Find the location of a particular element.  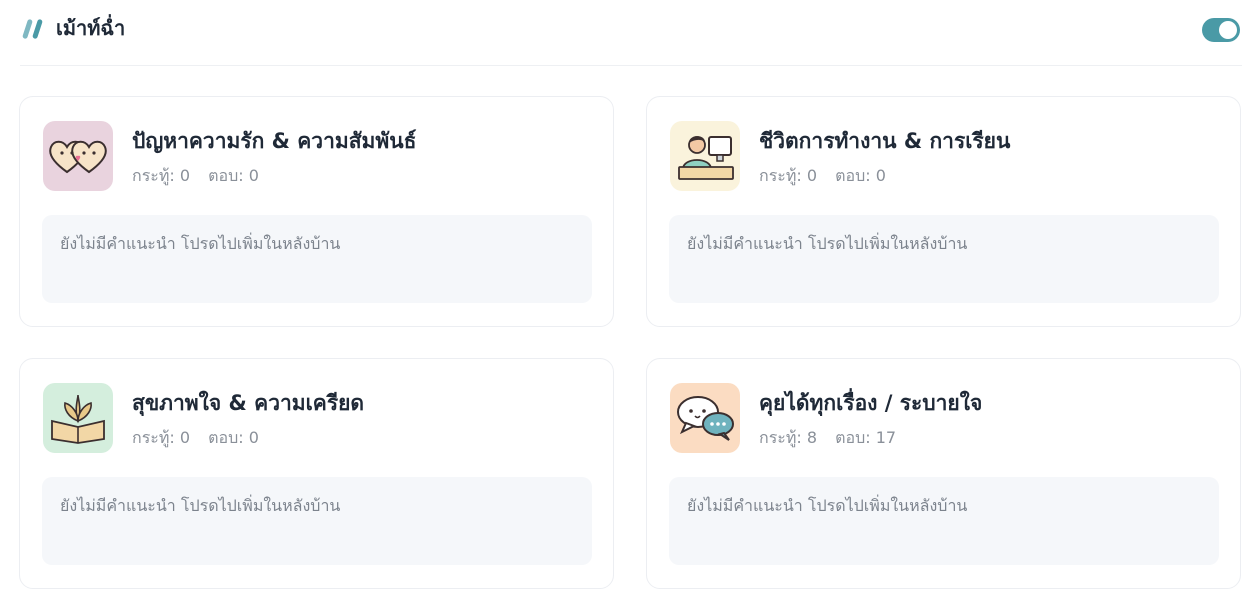

double-slash-logo-icon is located at coordinates (32, 29).